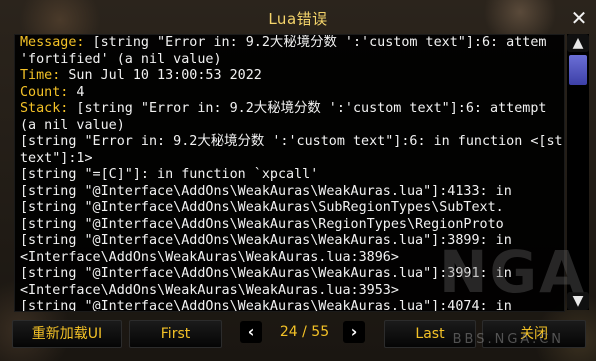 The image size is (596, 361). What do you see at coordinates (354, 332) in the screenshot?
I see `chevron-right-icon: ›` at bounding box center [354, 332].